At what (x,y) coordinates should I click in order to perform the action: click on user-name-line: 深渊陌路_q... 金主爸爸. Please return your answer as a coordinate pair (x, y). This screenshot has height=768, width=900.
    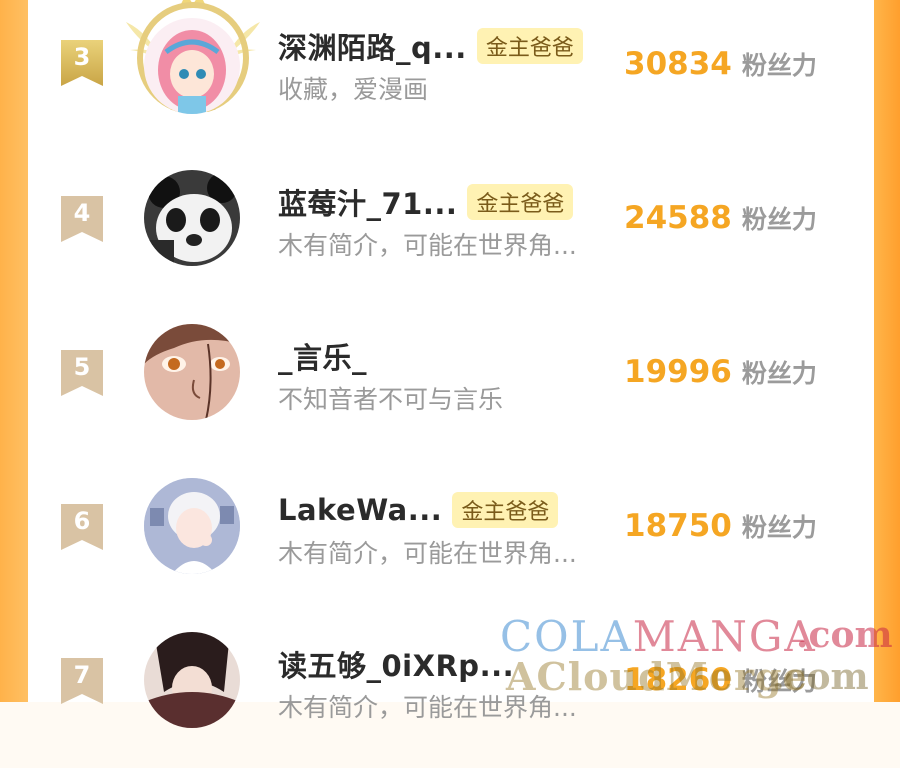
    Looking at the image, I should click on (430, 46).